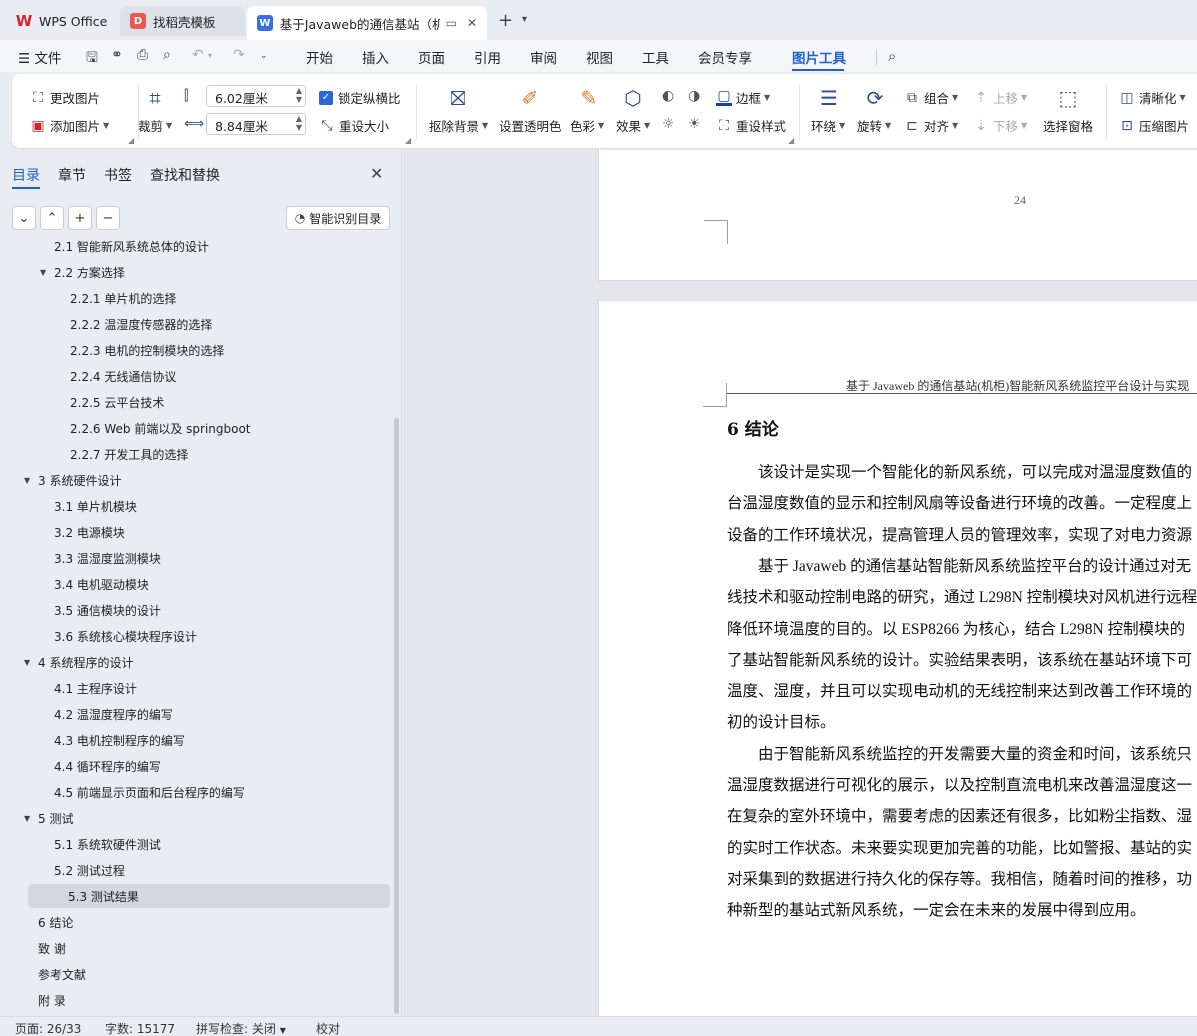 The height and width of the screenshot is (1036, 1197). Describe the element at coordinates (118, 175) in the screenshot. I see `nav-tab-bookmarks: 书签` at that location.